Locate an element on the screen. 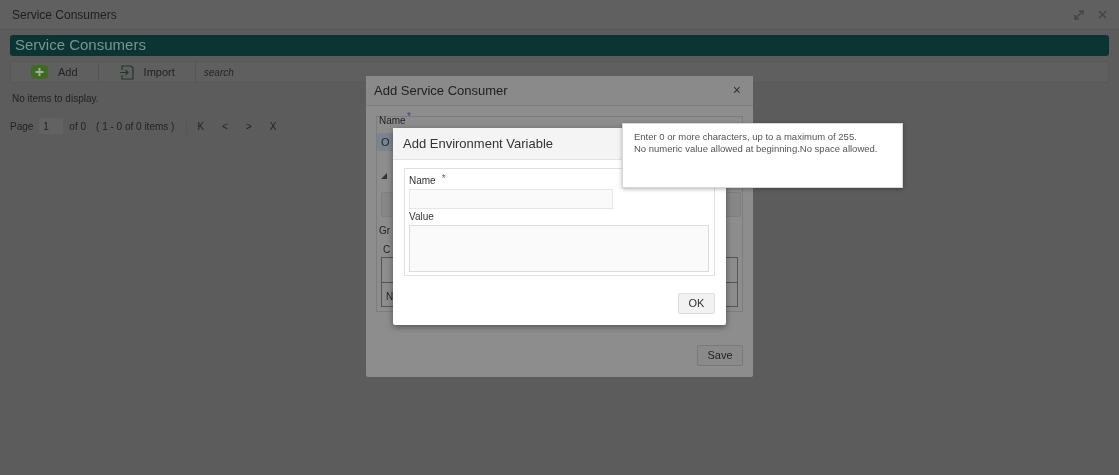 The width and height of the screenshot is (1119, 475). save-button: Save is located at coordinates (720, 355).